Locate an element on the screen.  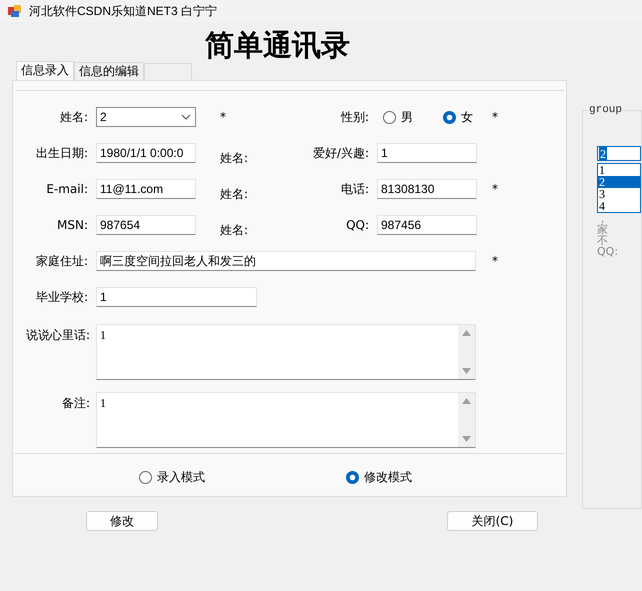
text-fragment: 不 is located at coordinates (602, 240).